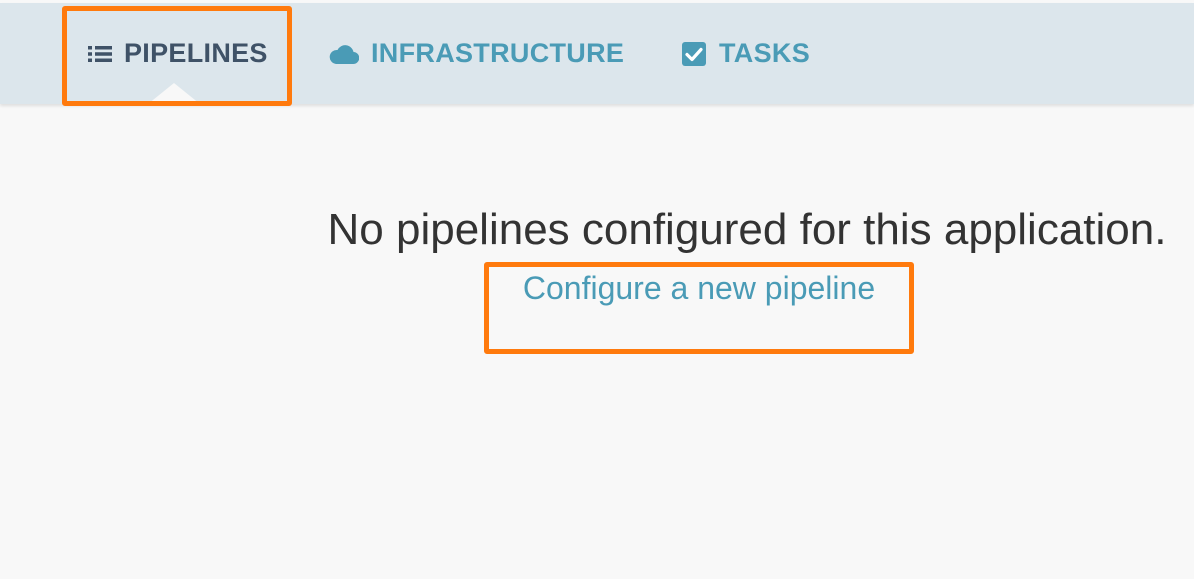  I want to click on active-tab-caret, so click(174, 93).